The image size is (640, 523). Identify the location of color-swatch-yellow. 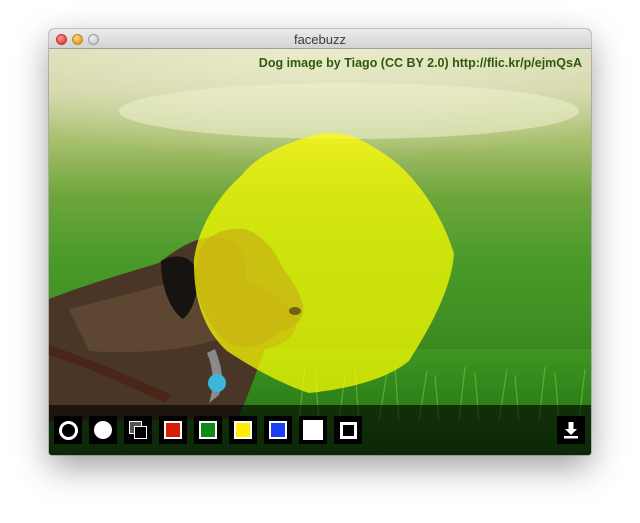
(243, 430).